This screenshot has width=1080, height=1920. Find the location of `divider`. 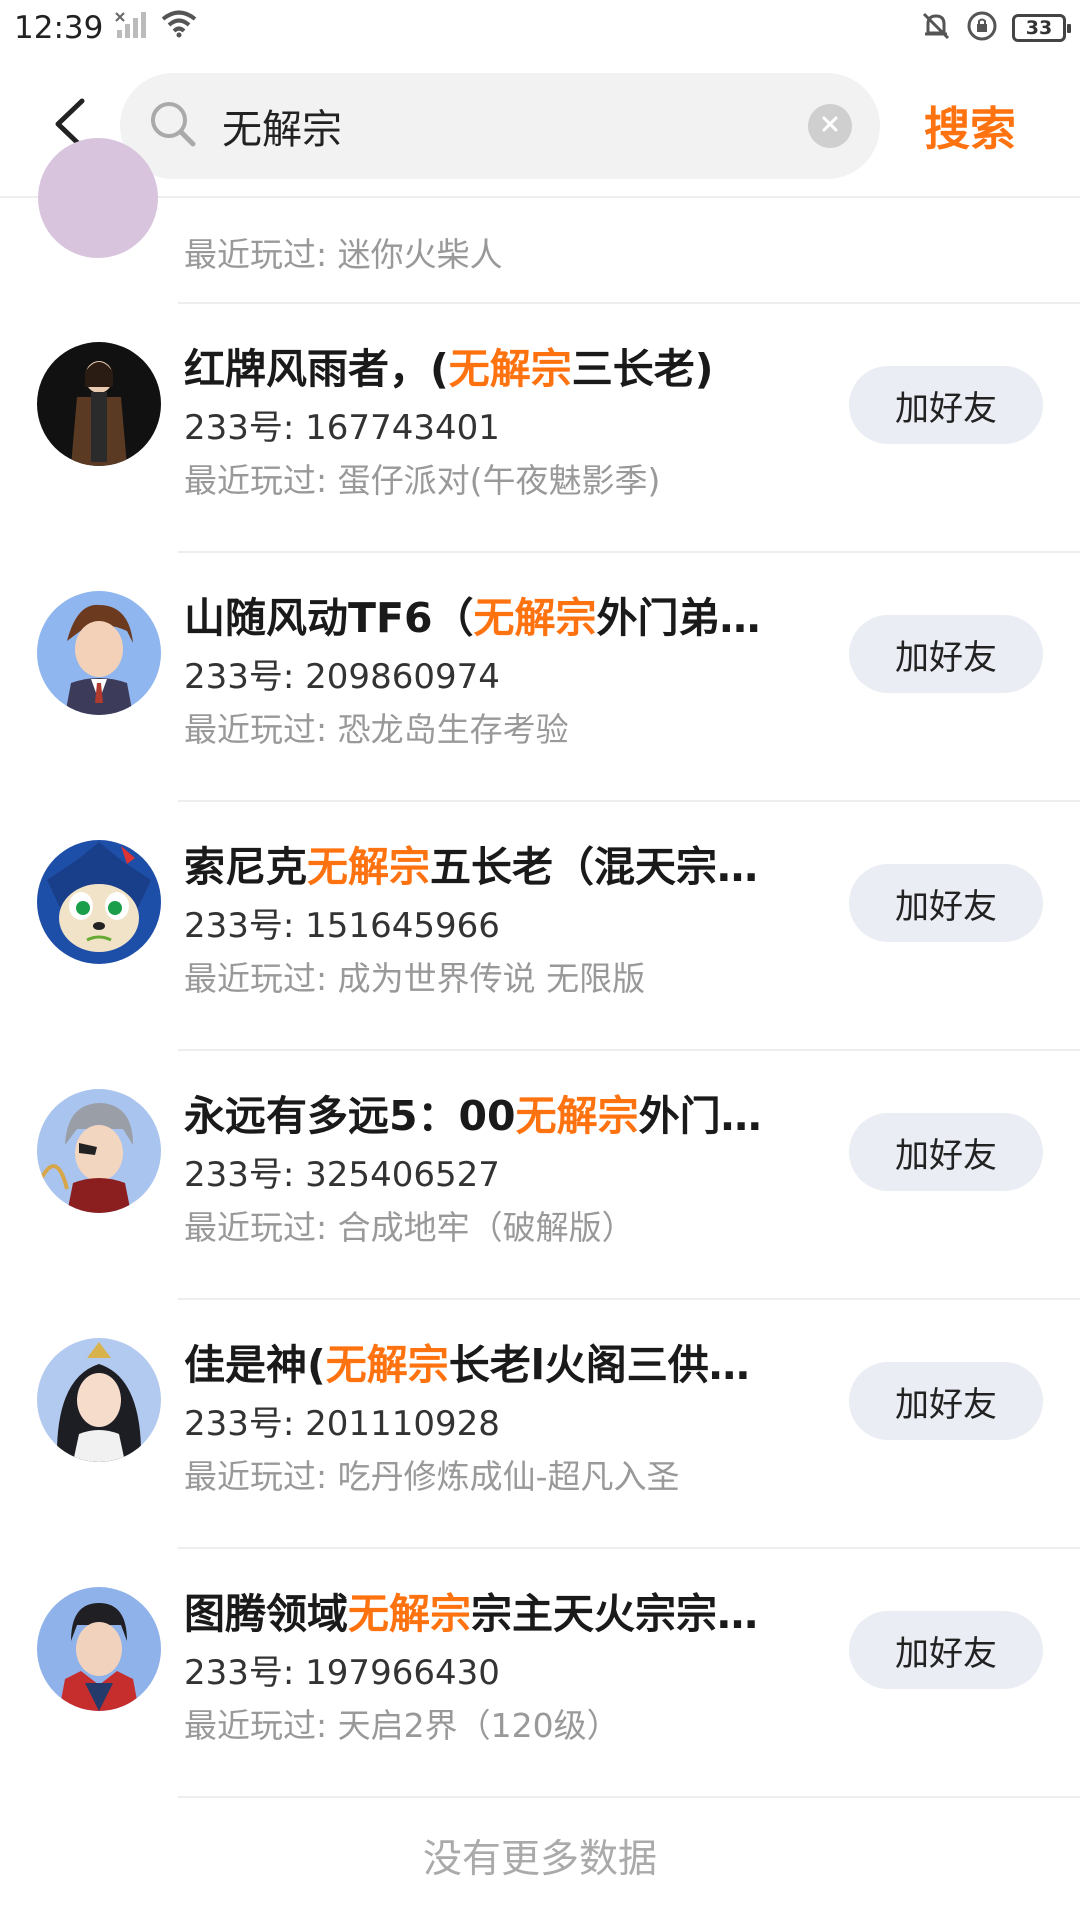

divider is located at coordinates (629, 1797).